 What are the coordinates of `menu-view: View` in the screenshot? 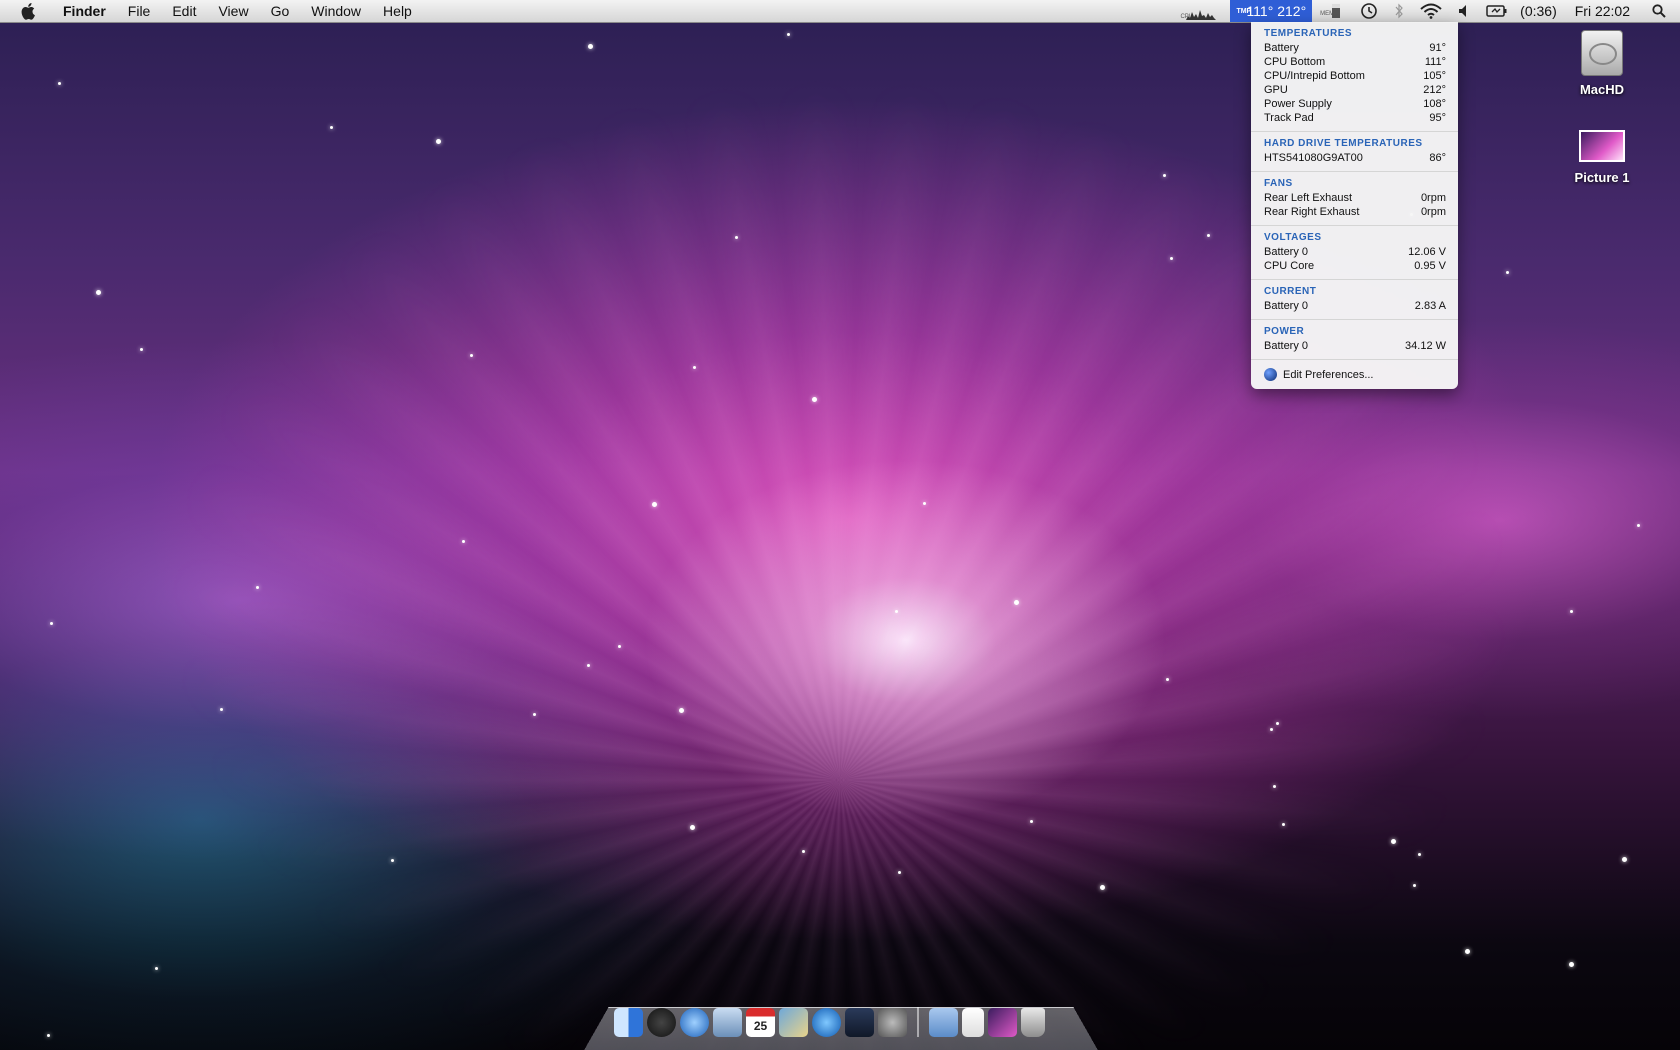 It's located at (233, 11).